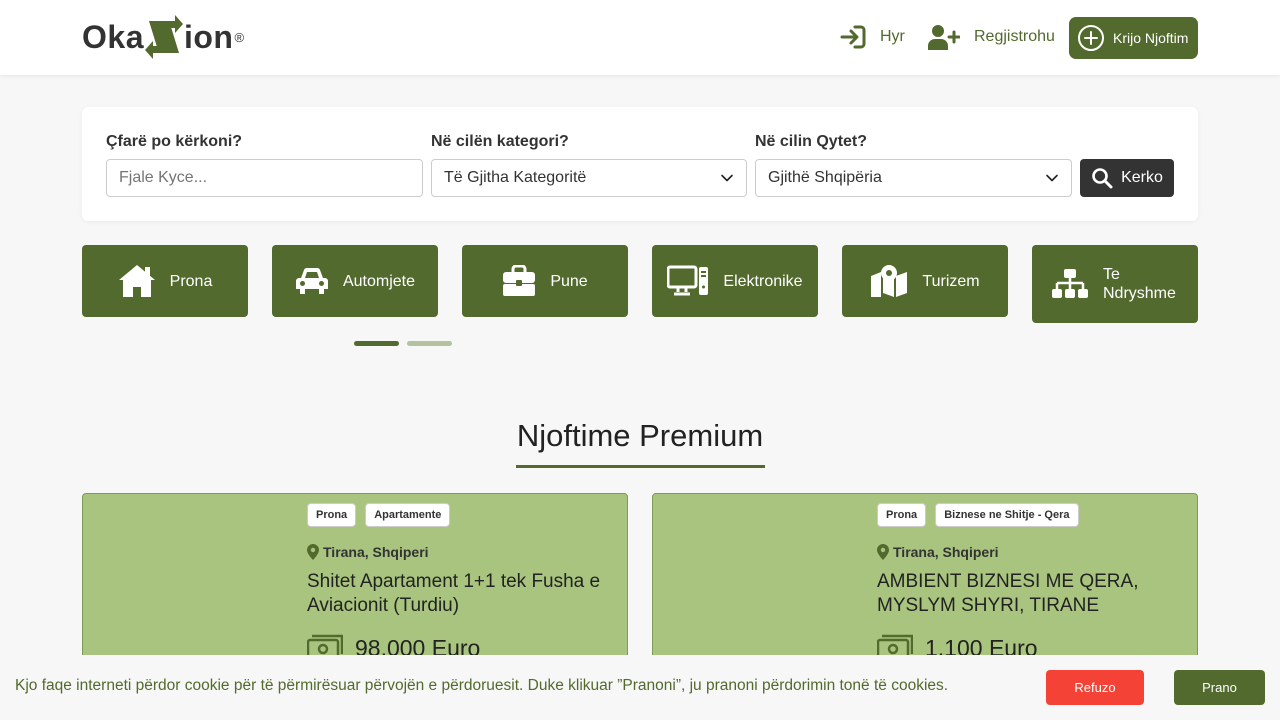  Describe the element at coordinates (1139, 284) in the screenshot. I see `category-label: Te Ndryshme` at that location.